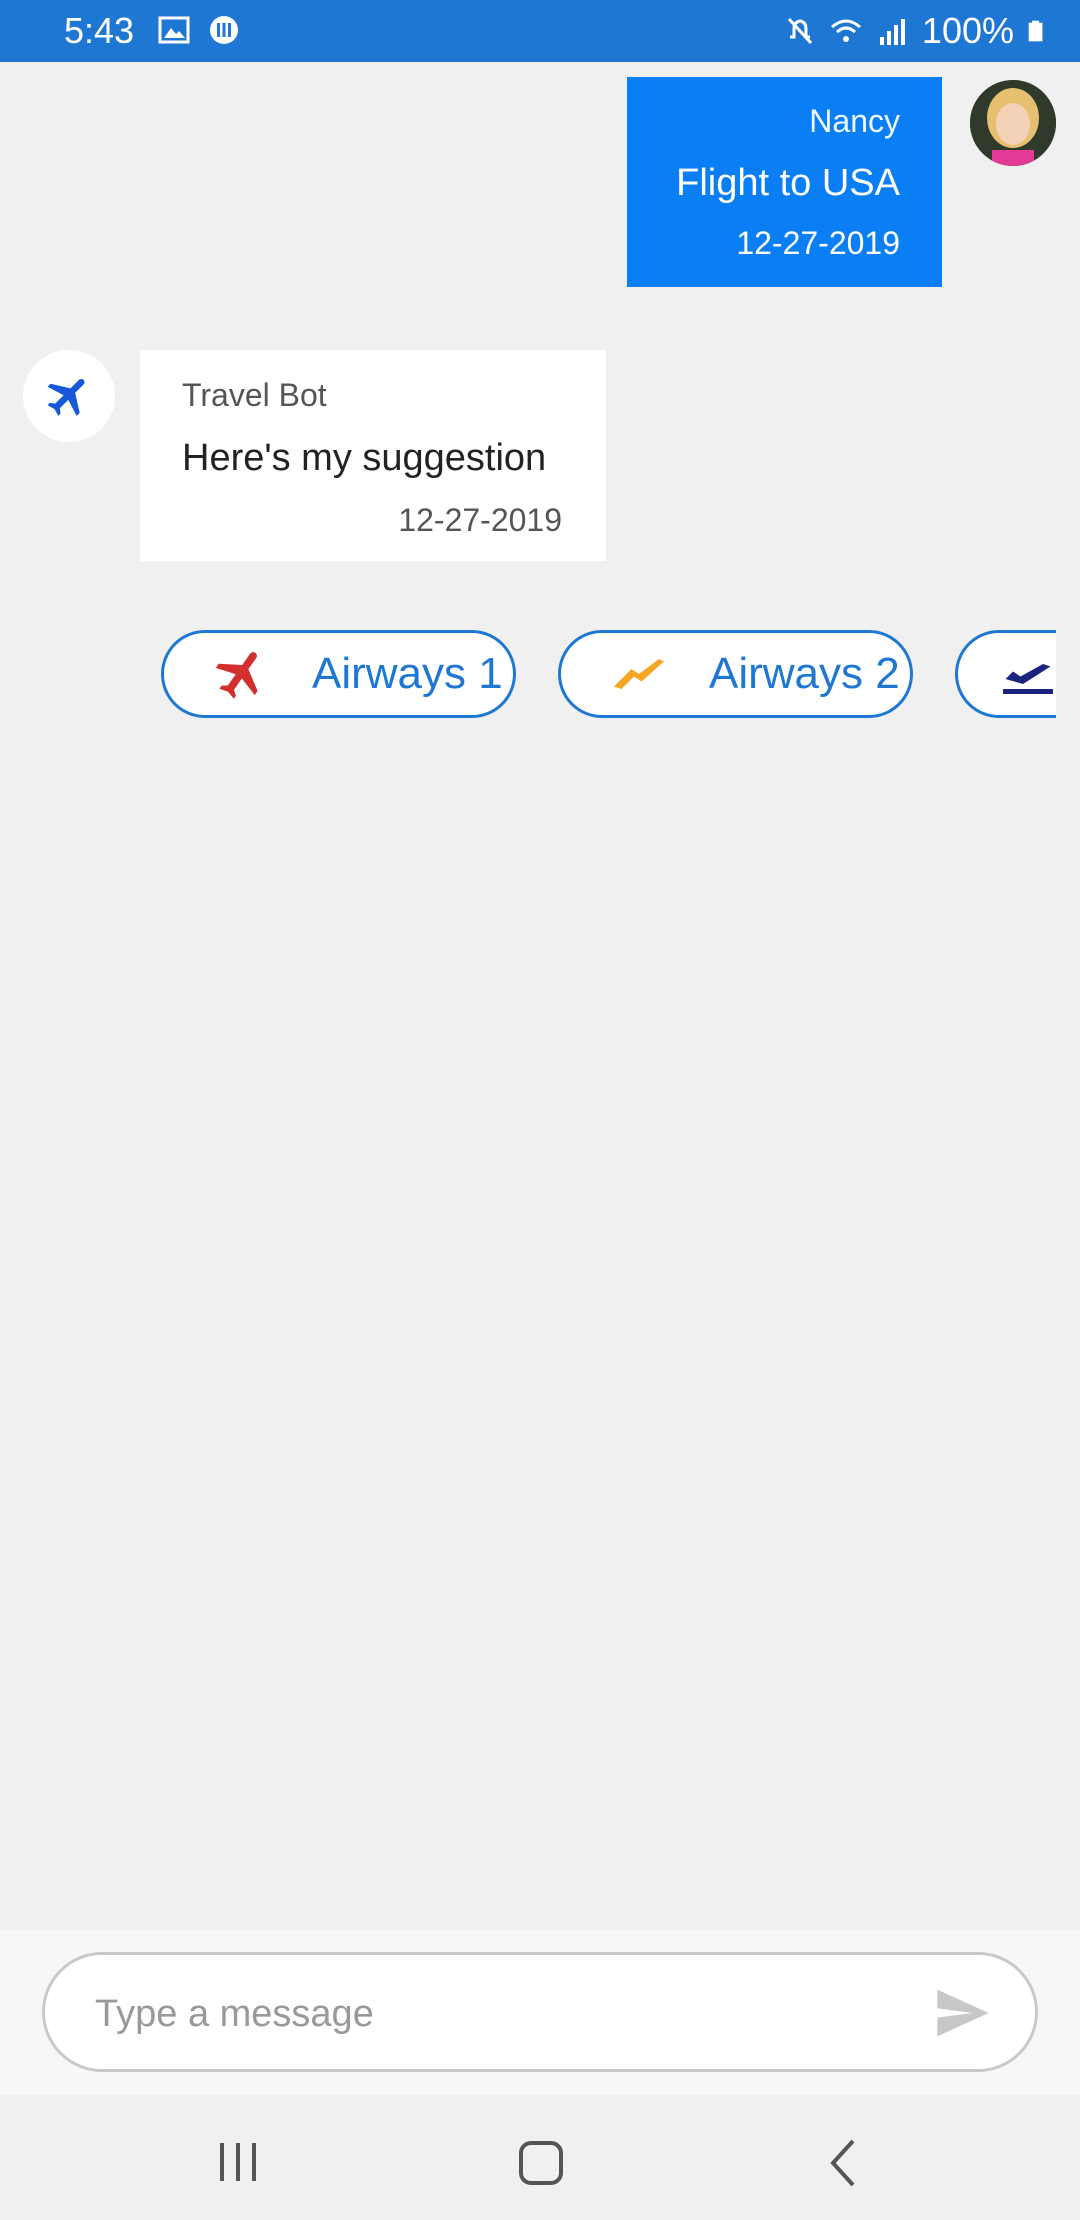 This screenshot has height=2220, width=1080. What do you see at coordinates (364, 458) in the screenshot?
I see `incoming-text: Here's my suggestion` at bounding box center [364, 458].